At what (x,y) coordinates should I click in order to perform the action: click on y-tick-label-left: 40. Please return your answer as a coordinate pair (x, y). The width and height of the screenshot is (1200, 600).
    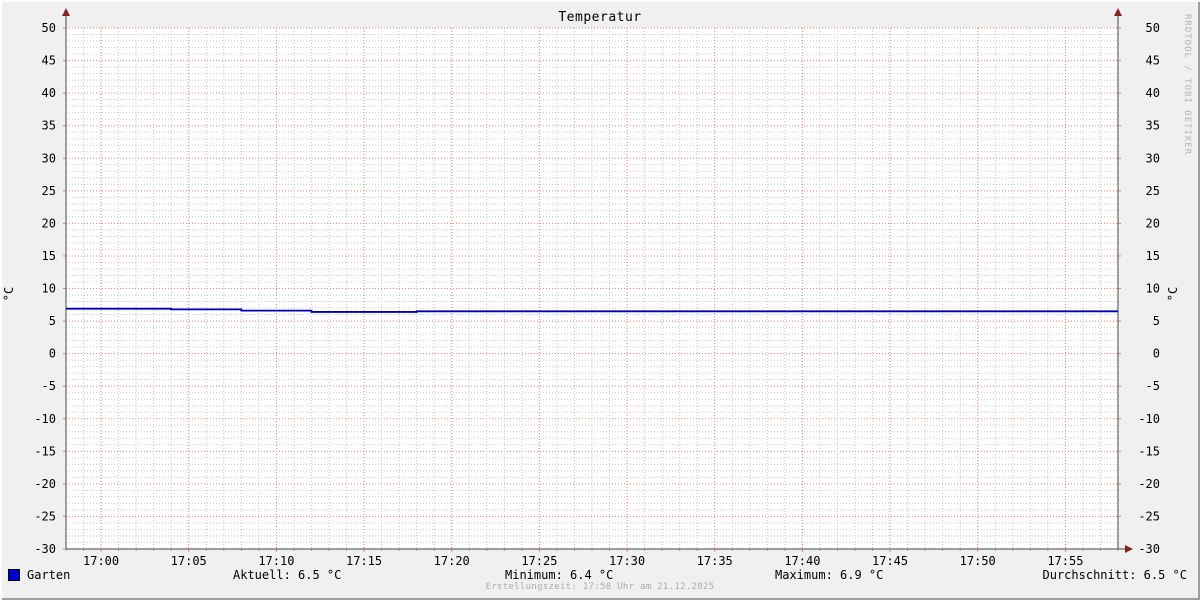
    Looking at the image, I should click on (49, 93).